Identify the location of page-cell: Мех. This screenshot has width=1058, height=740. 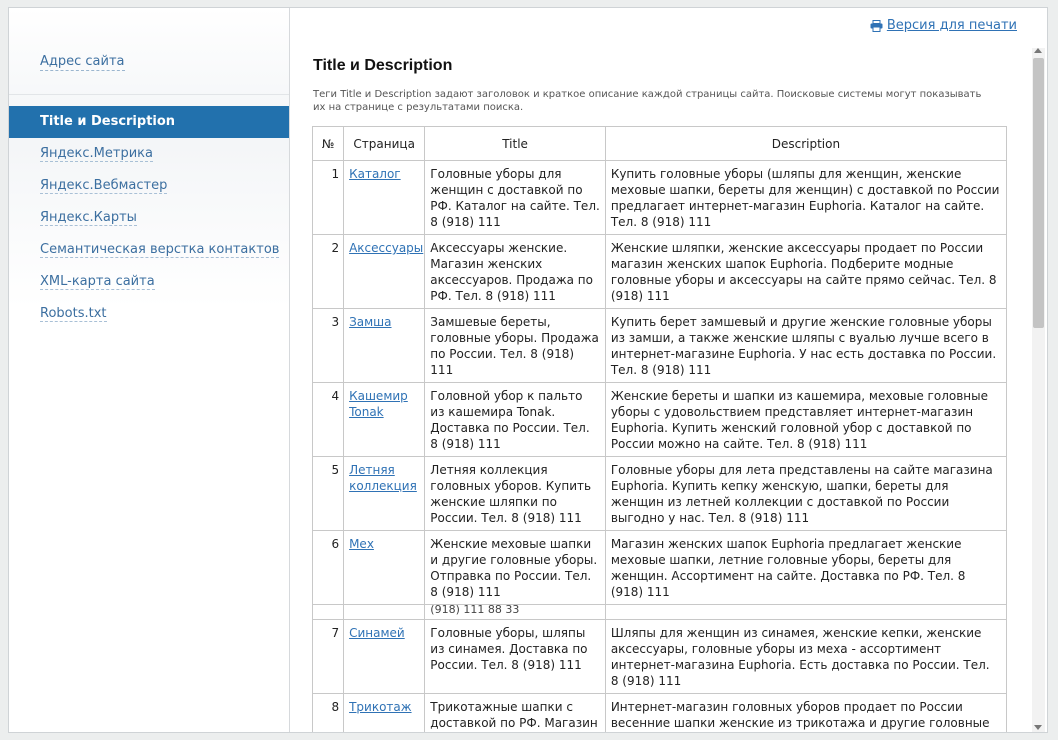
(384, 567).